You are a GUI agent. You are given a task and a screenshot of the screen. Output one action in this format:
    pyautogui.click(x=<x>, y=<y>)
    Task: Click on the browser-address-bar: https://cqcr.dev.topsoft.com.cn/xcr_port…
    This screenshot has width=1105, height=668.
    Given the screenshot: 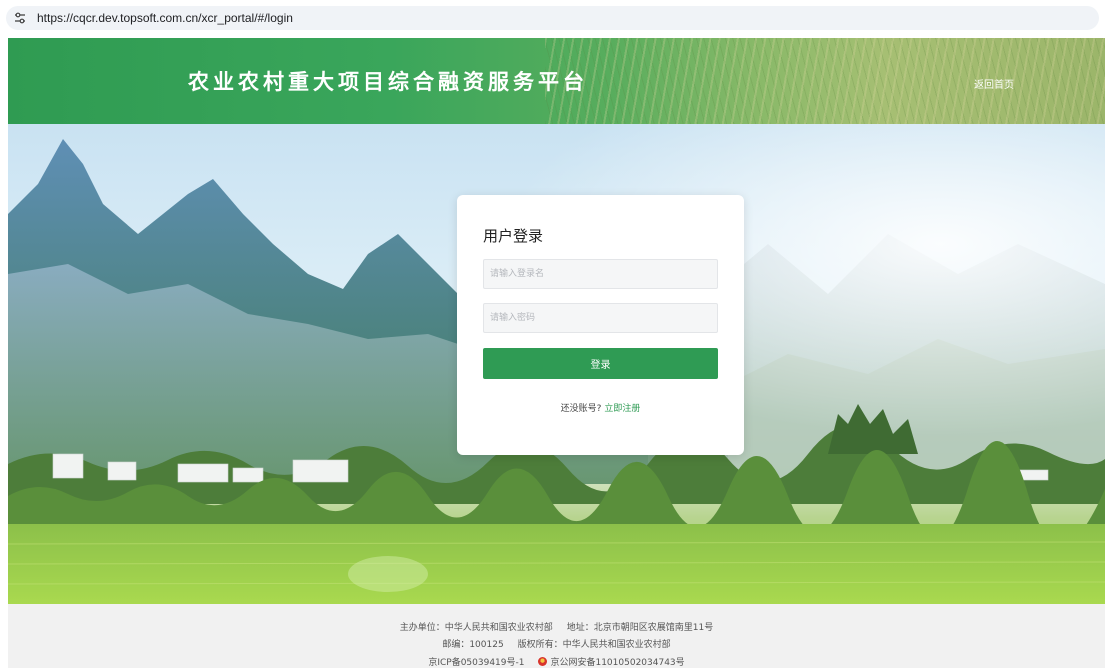 What is the action you would take?
    pyautogui.click(x=552, y=18)
    